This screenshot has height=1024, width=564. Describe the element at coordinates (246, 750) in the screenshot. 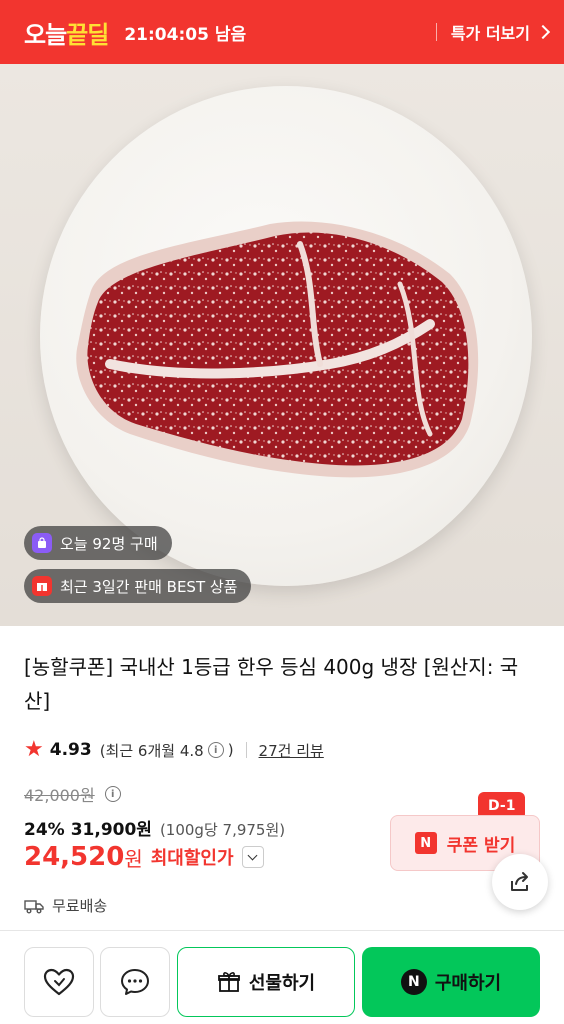

I see `rating-divider` at that location.